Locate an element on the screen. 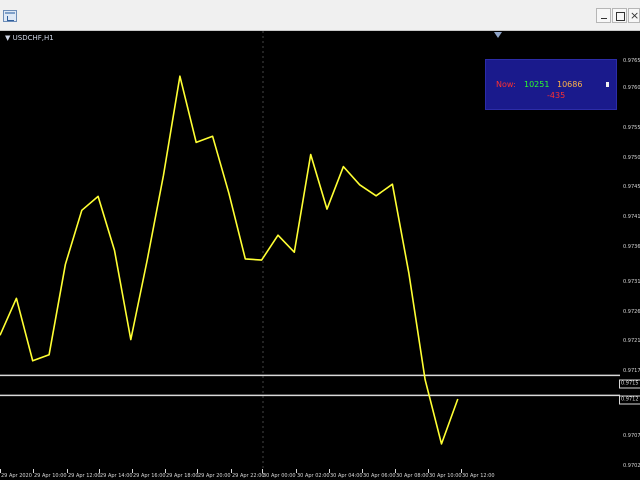 The image size is (640, 480). close-button is located at coordinates (634, 15).